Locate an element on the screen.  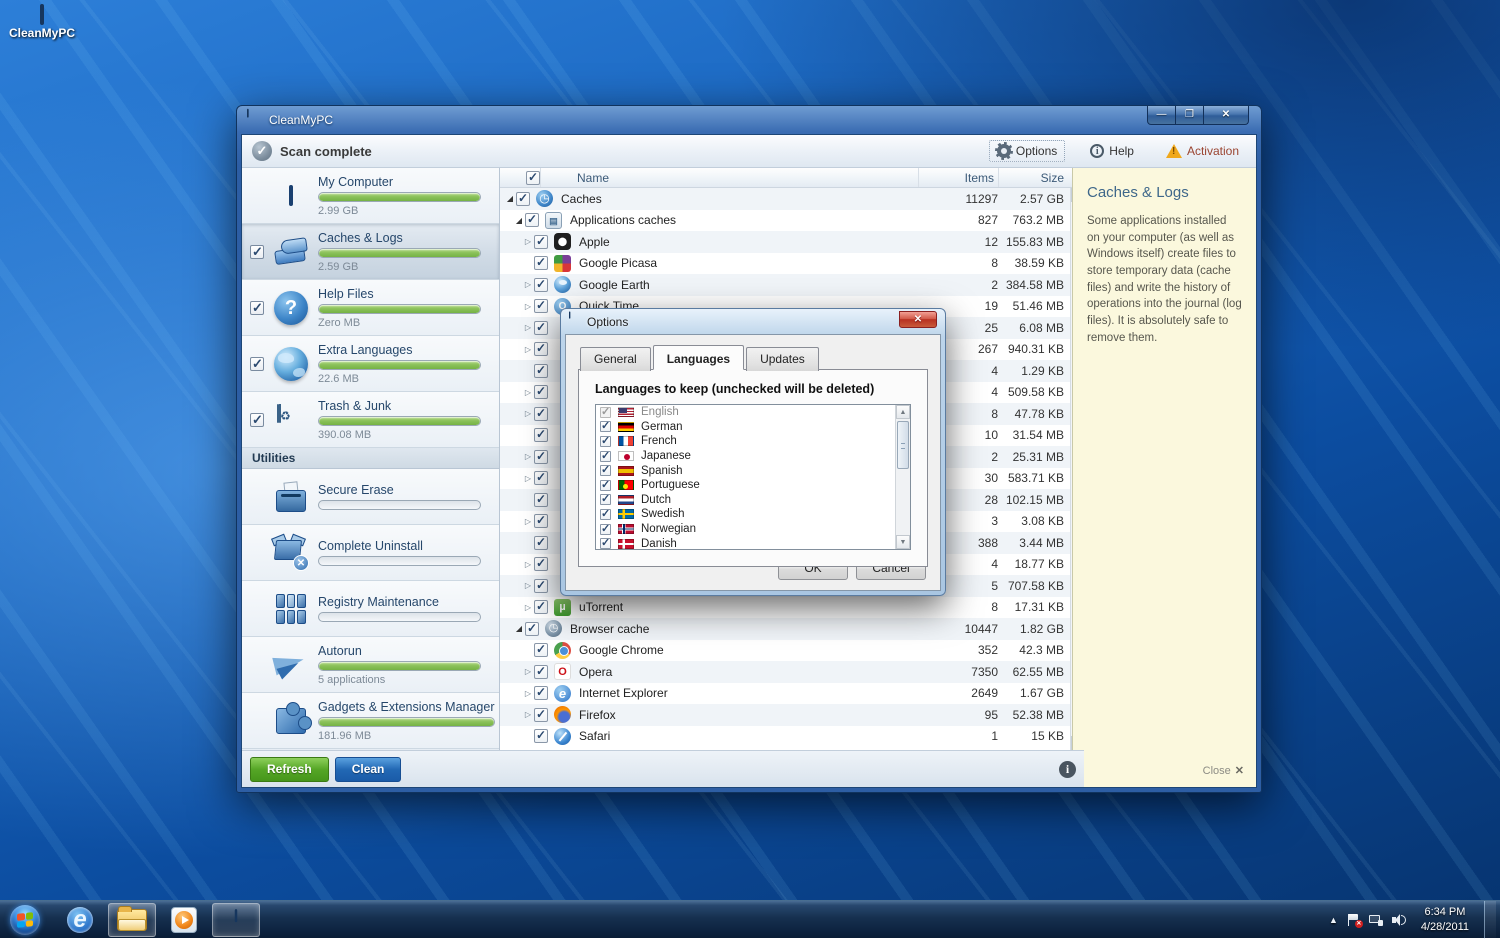
table-row-browser-cache: ◢Browser cache104471.82 GB is located at coordinates (792, 629).